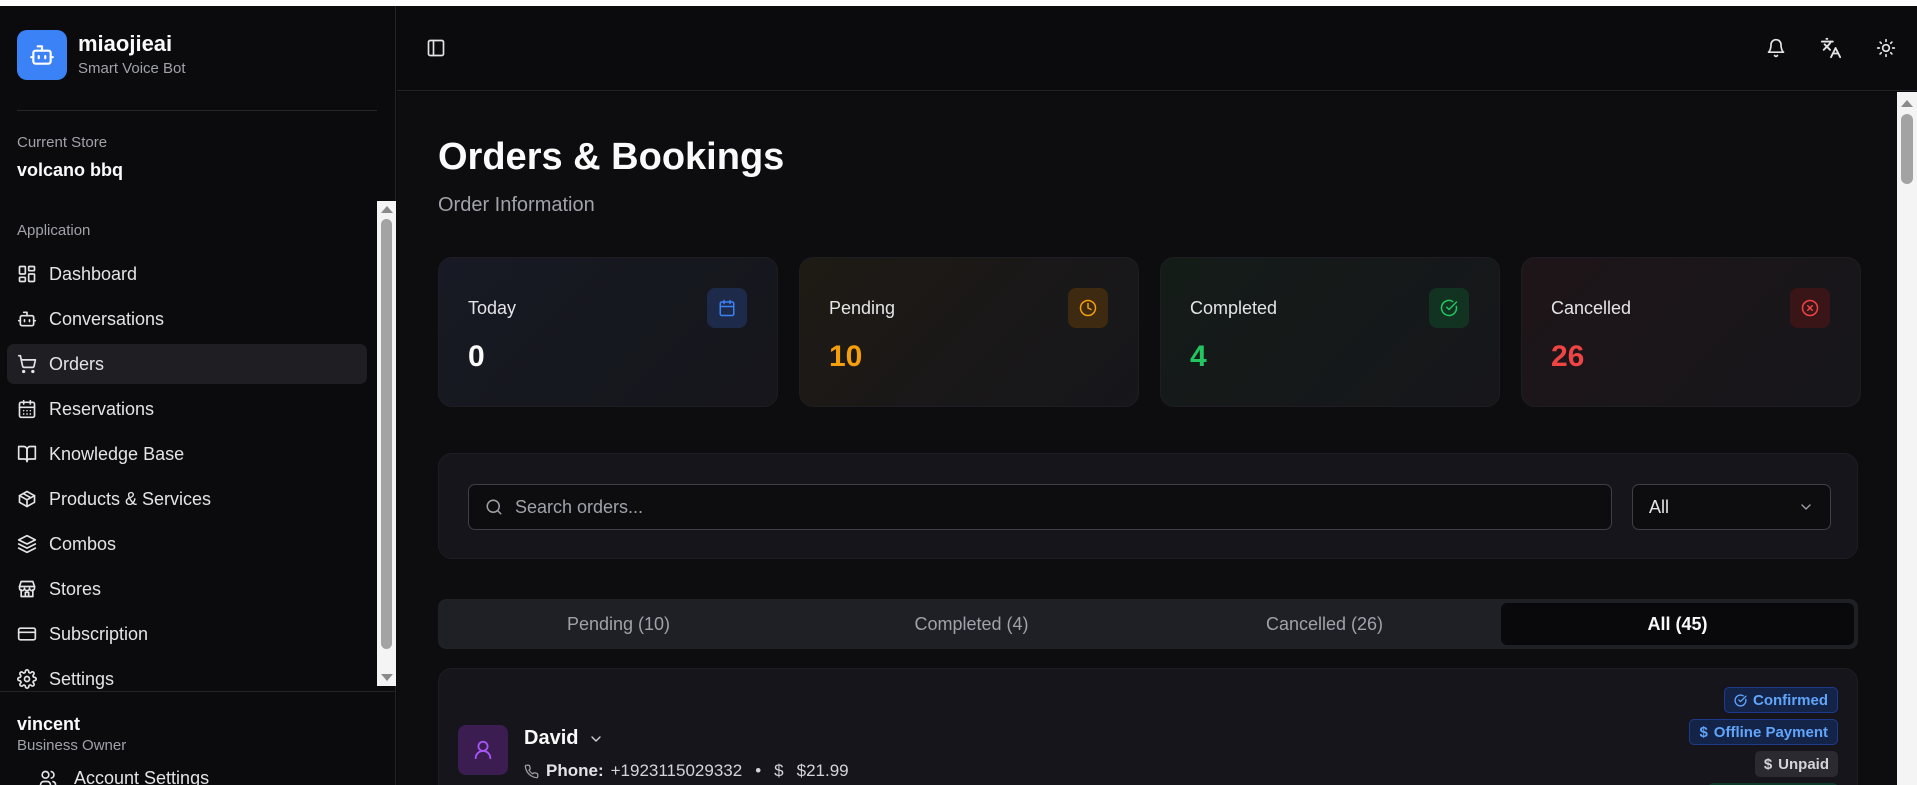 This screenshot has height=785, width=1917. What do you see at coordinates (1731, 507) in the screenshot?
I see `status-filter-select: All` at bounding box center [1731, 507].